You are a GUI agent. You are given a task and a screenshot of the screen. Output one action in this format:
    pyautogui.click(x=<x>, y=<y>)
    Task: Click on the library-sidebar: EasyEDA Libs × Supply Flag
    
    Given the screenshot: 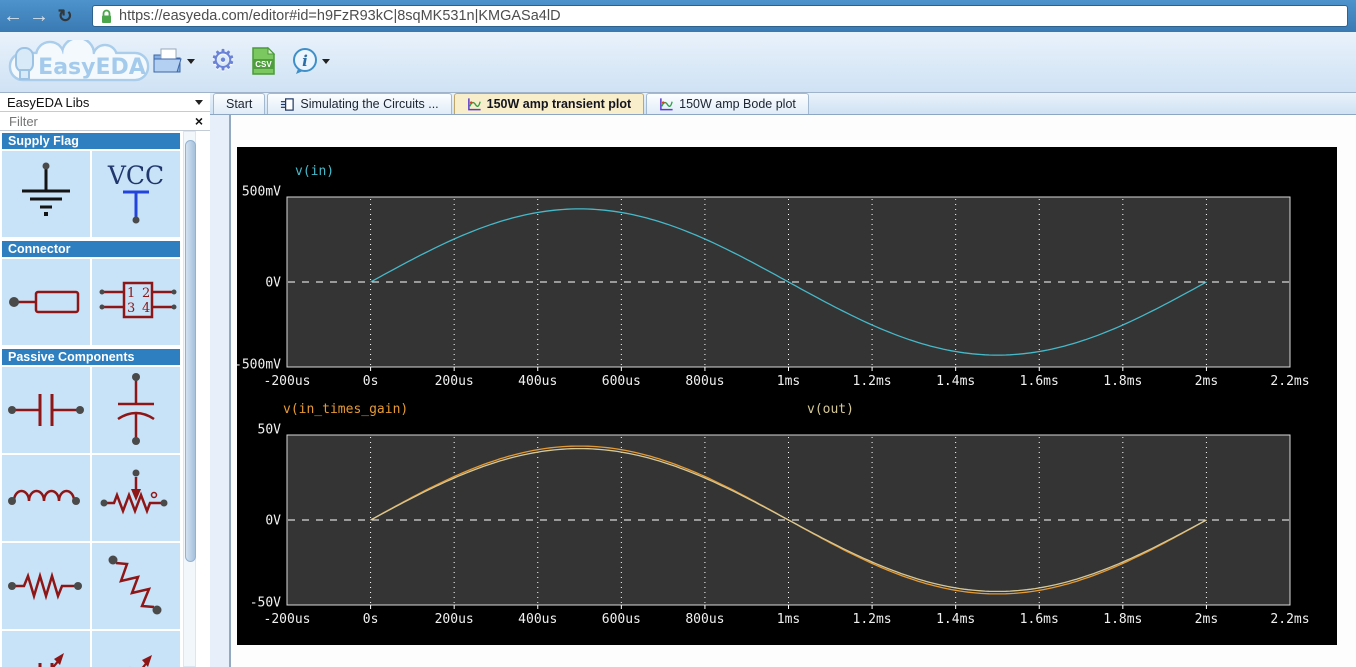 What is the action you would take?
    pyautogui.click(x=105, y=380)
    